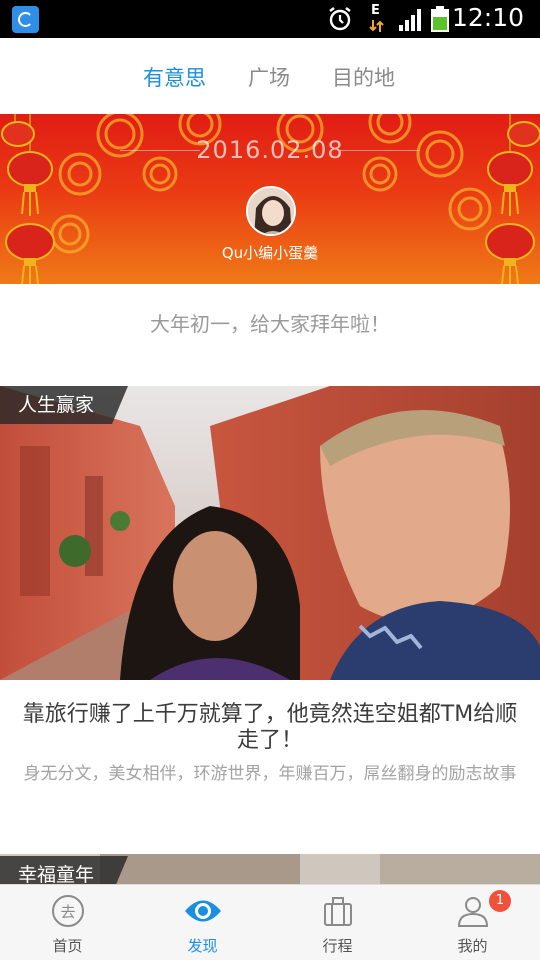  I want to click on tab-interesting: 有意思, so click(174, 77).